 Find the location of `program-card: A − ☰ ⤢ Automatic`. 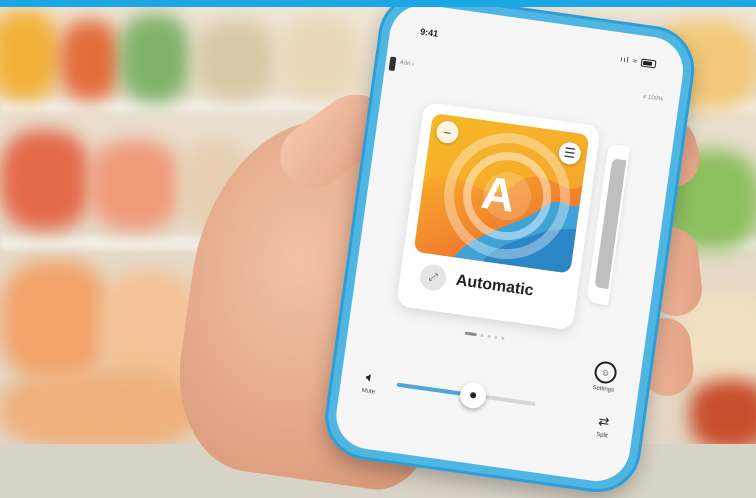

program-card: A − ☰ ⤢ Automatic is located at coordinates (498, 216).